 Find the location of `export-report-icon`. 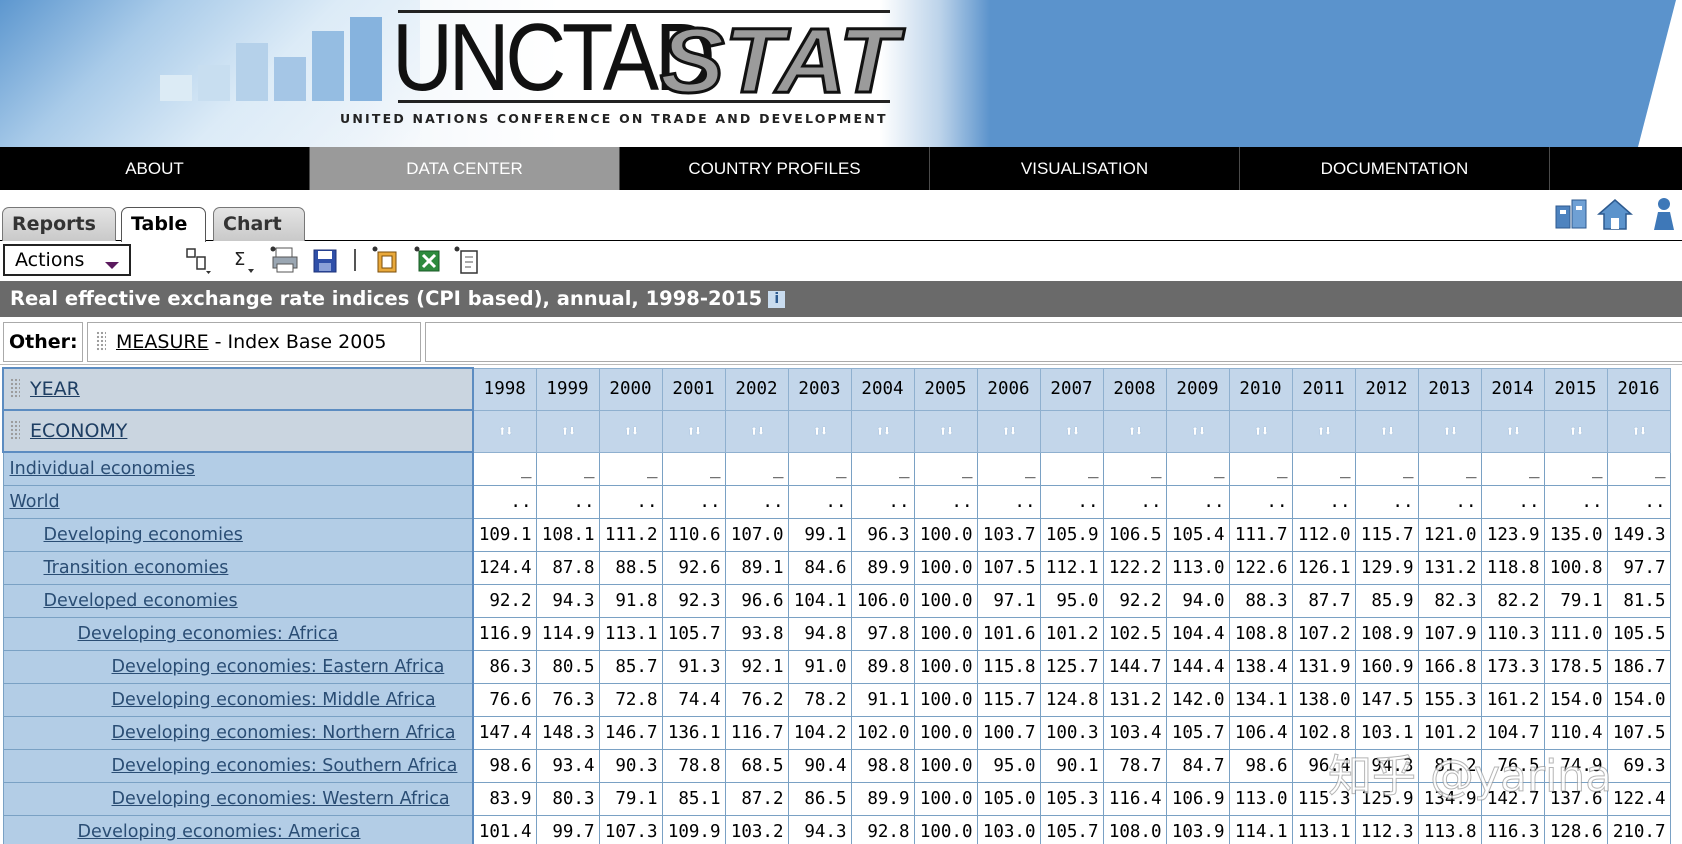

export-report-icon is located at coordinates (387, 260).